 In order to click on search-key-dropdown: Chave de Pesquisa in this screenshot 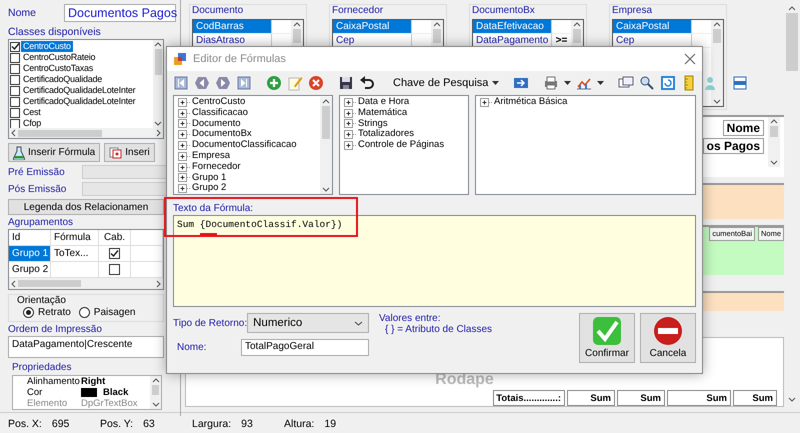, I will do `click(446, 83)`.